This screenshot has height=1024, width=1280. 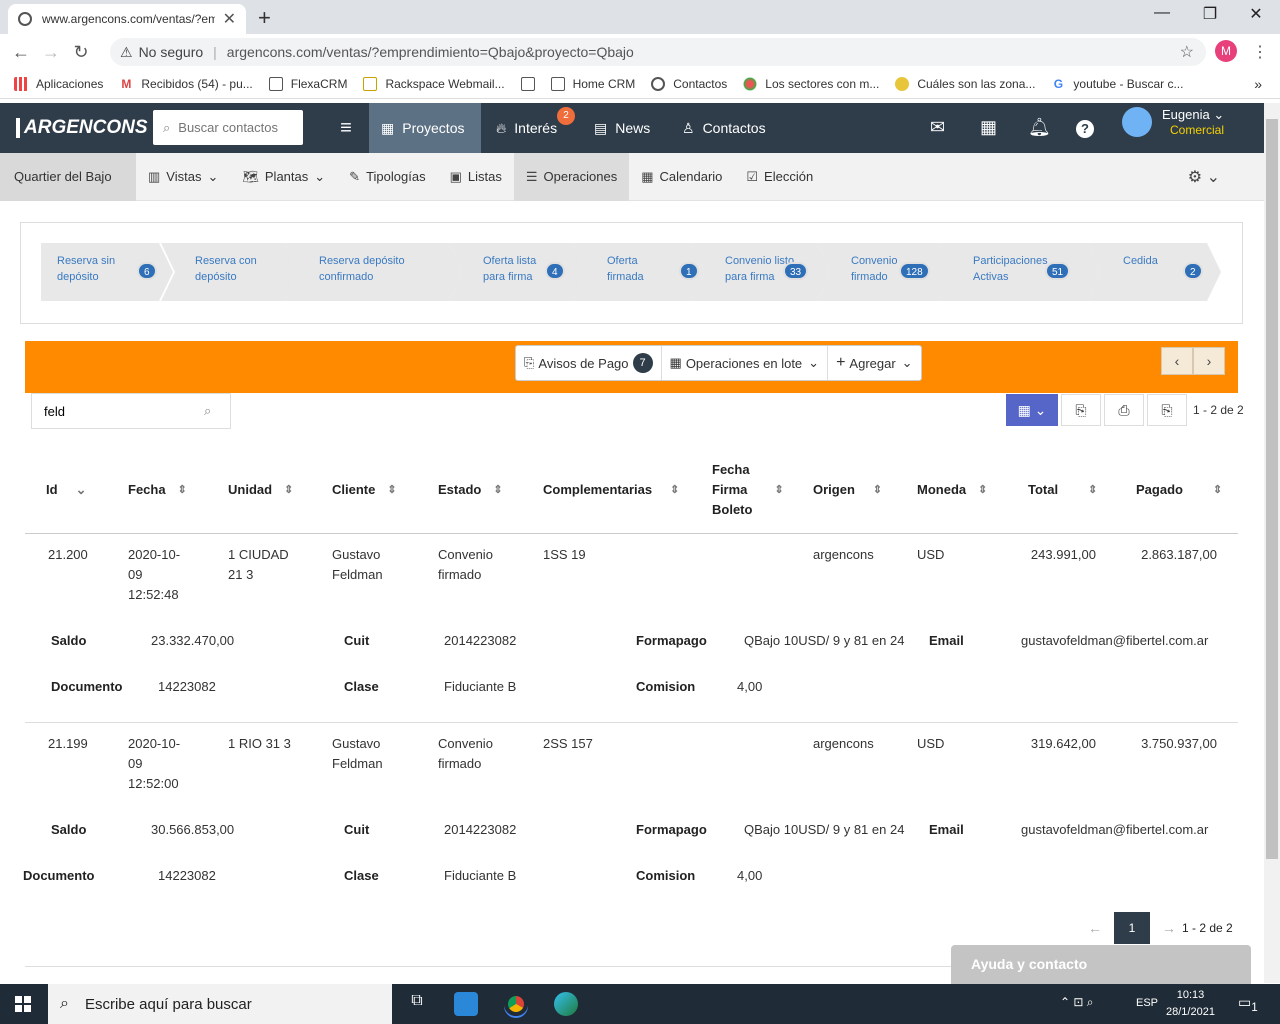 I want to click on restore-button: ❐, so click(x=1210, y=14).